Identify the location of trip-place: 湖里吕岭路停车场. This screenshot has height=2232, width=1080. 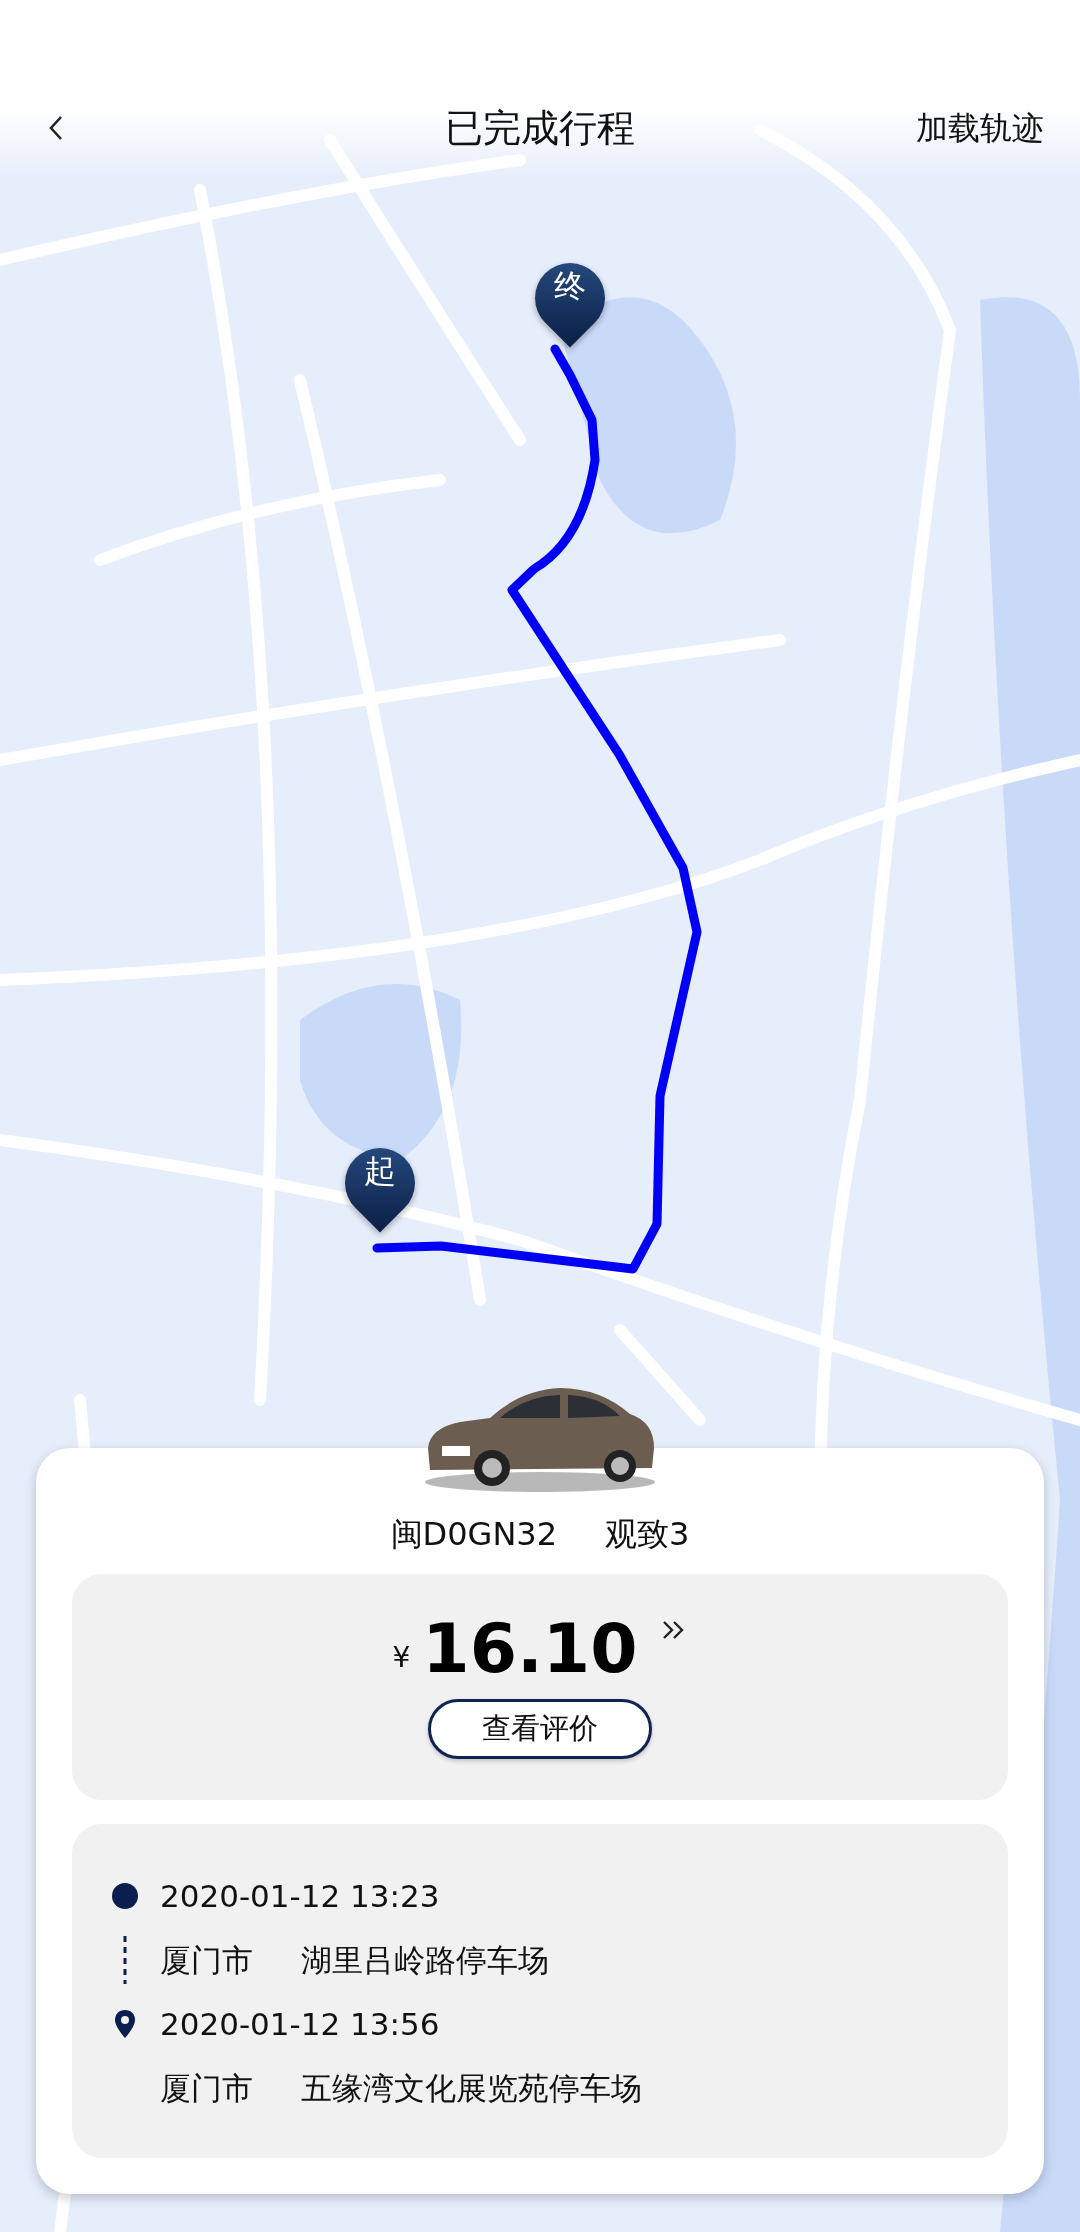
(425, 1960).